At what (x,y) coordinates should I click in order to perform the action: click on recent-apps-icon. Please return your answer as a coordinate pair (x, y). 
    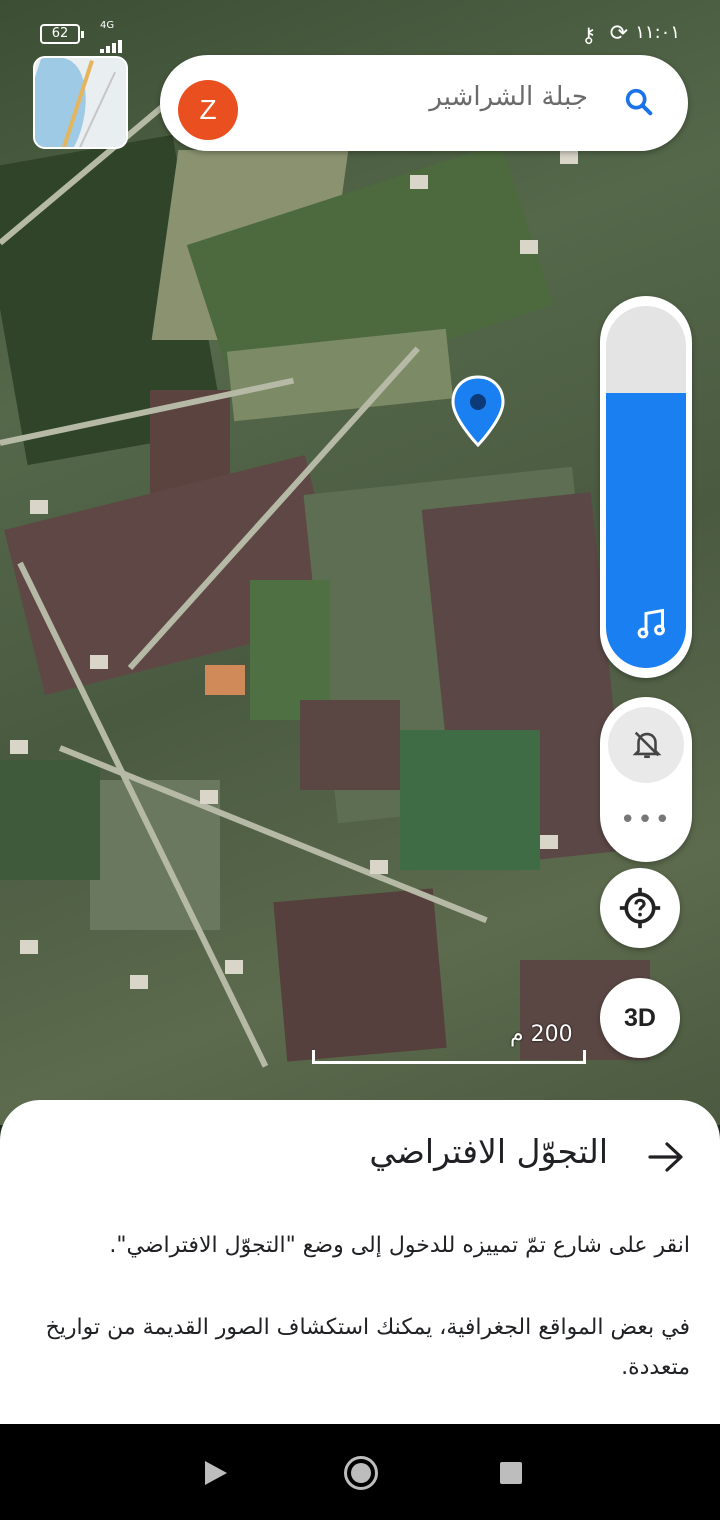
    Looking at the image, I should click on (511, 1473).